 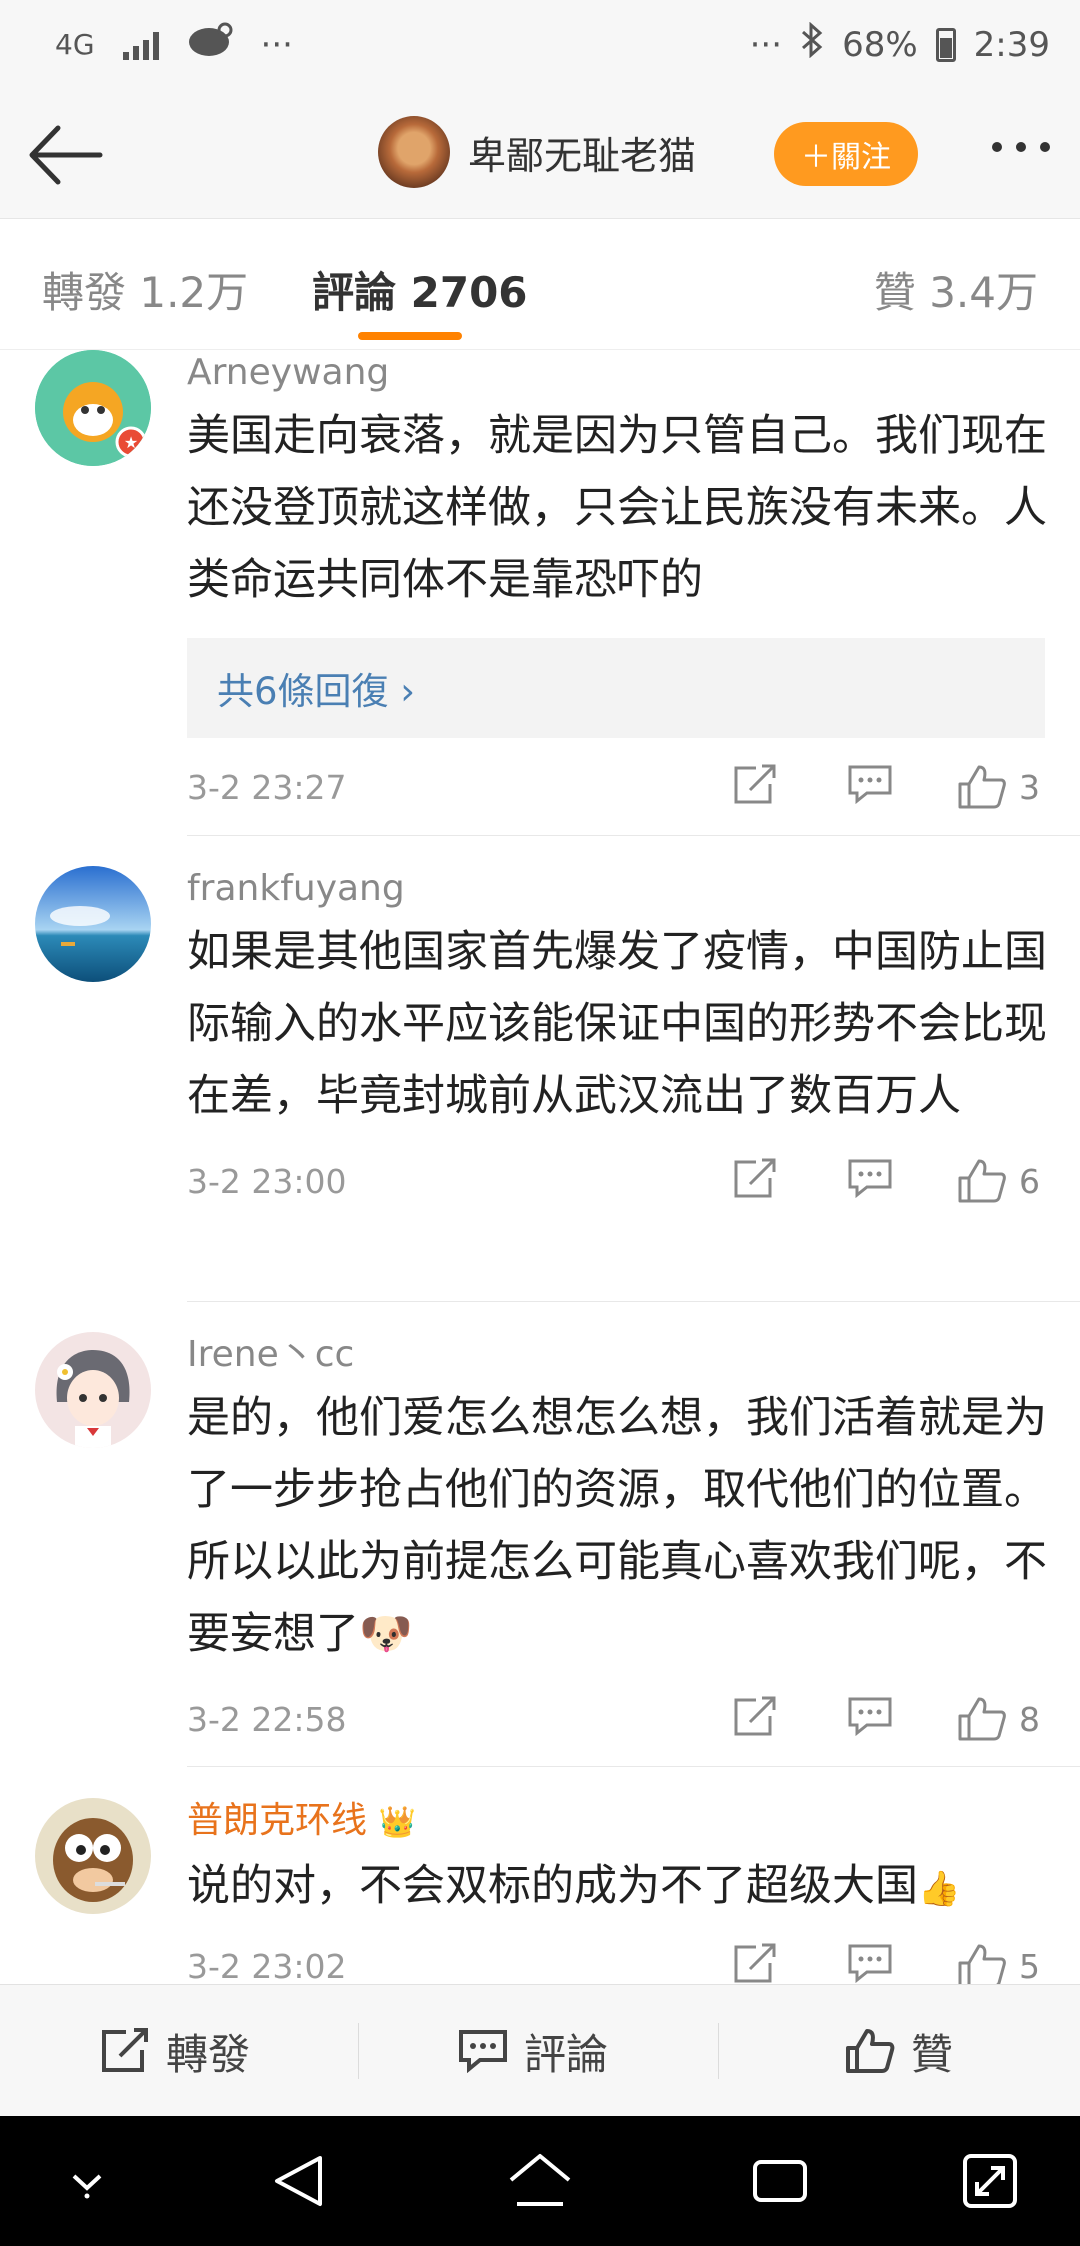 I want to click on repost-label: 轉發, so click(x=208, y=2054).